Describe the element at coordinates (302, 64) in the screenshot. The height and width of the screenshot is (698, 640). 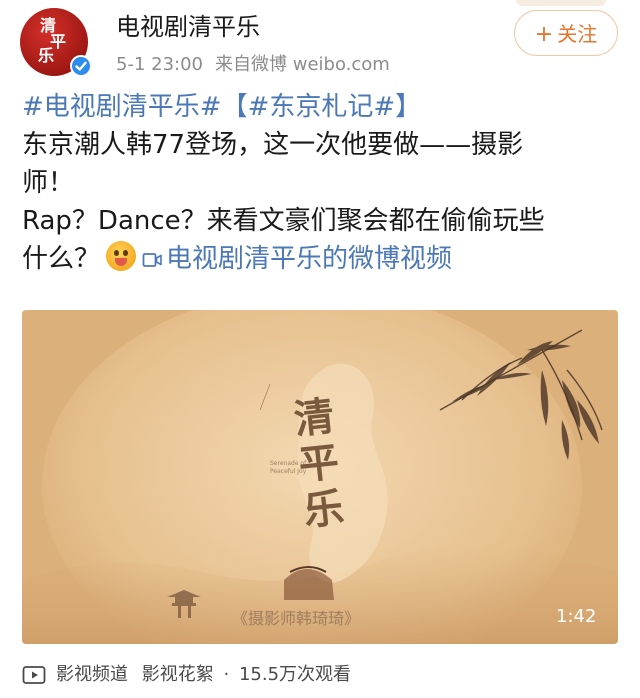
I see `post-source: 来自微博 weibo.com` at that location.